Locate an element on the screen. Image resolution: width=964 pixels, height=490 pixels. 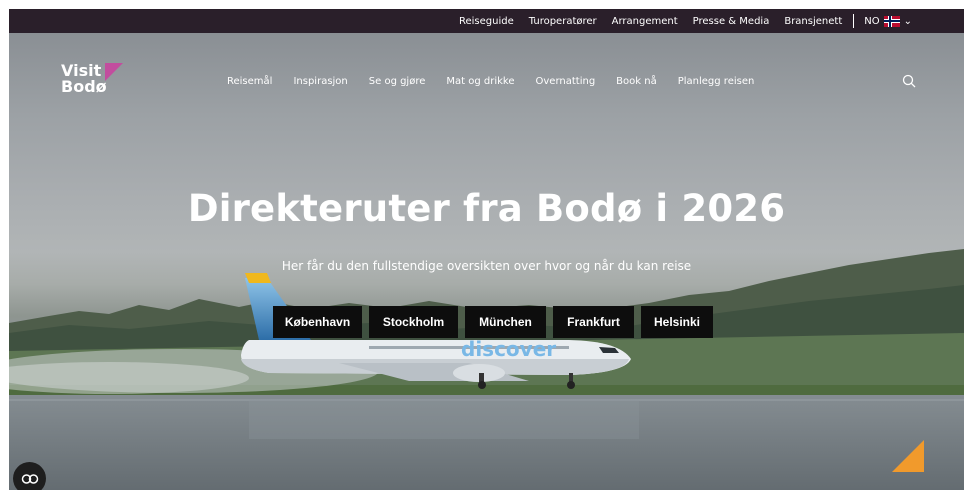
hero-title: Direkteruter fra Bodø i 2026 is located at coordinates (486, 208).